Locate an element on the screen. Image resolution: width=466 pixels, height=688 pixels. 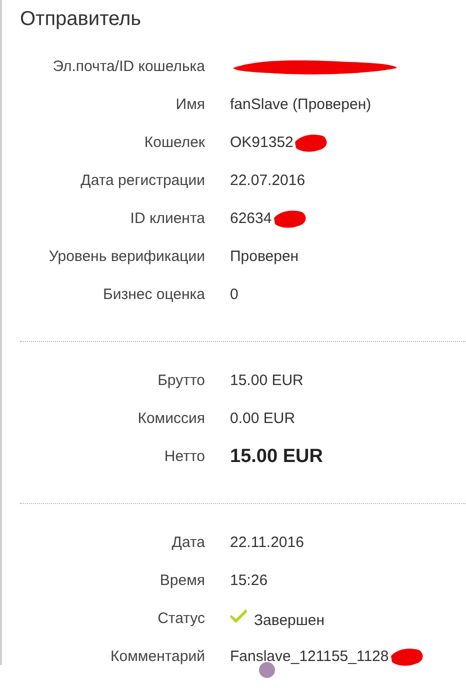
field-label: Статус is located at coordinates (180, 618).